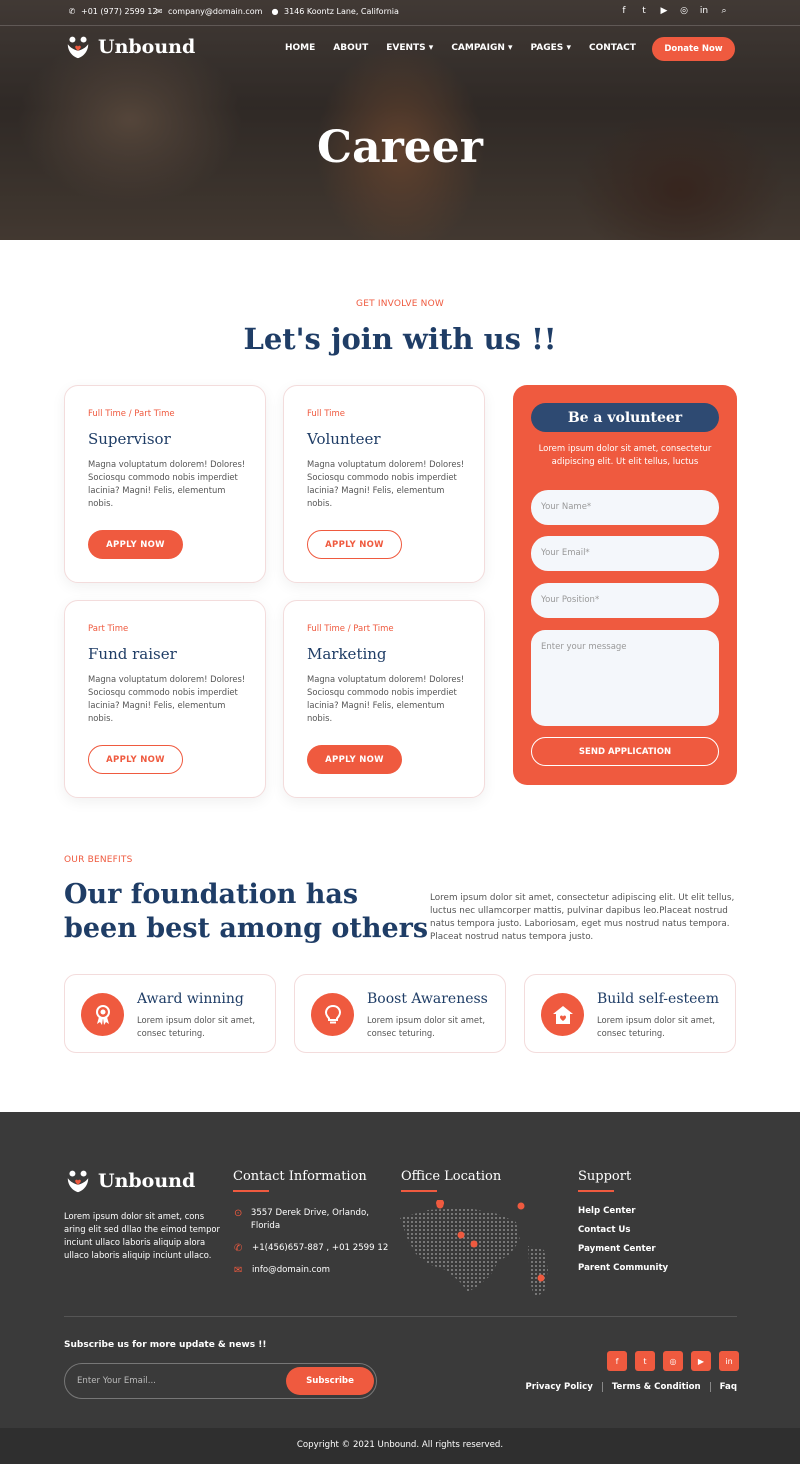  I want to click on award-icon, so click(102, 1014).